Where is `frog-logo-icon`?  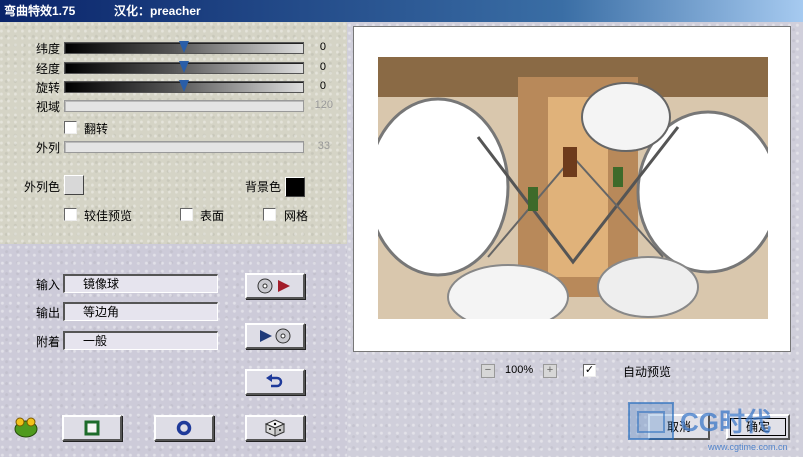
frog-logo-icon is located at coordinates (26, 427).